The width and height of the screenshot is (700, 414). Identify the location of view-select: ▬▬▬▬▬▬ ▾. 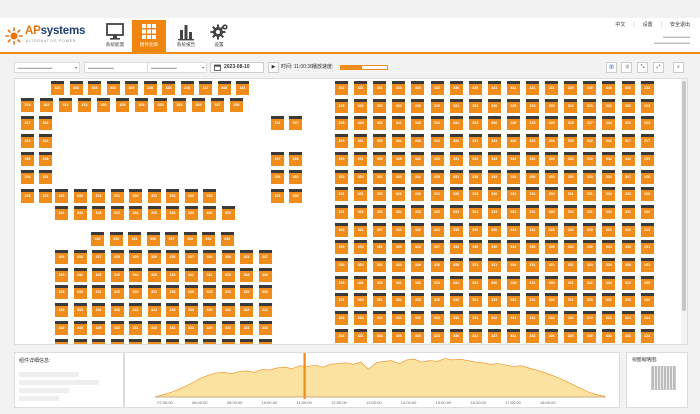
(177, 67).